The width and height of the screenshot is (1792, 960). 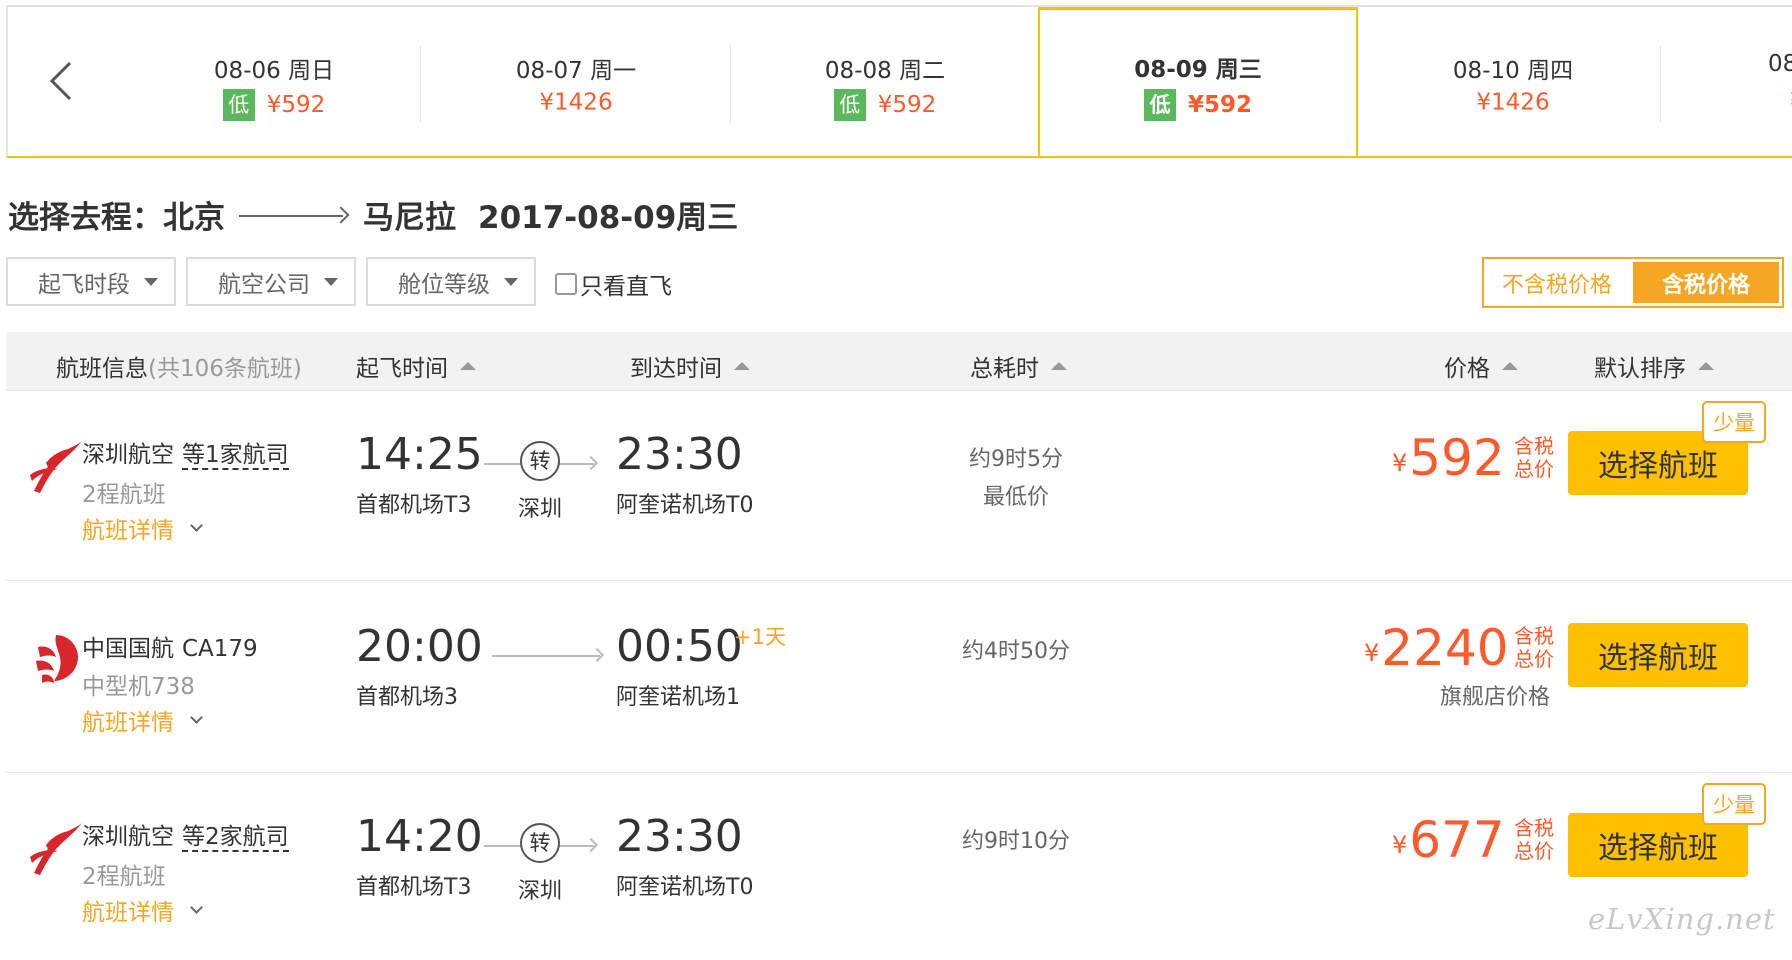 I want to click on sort-arrive-time: 到达时间, so click(x=690, y=366).